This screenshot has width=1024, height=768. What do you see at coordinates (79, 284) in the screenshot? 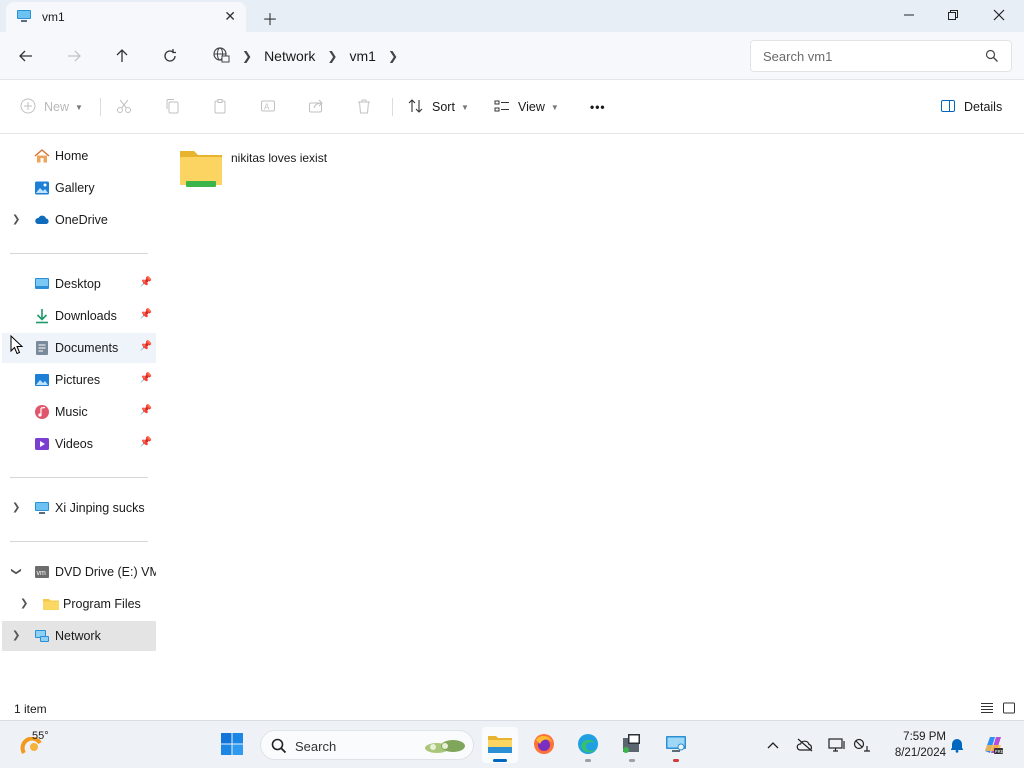
I see `sidebar-item-desktop: Desktop 📌` at bounding box center [79, 284].